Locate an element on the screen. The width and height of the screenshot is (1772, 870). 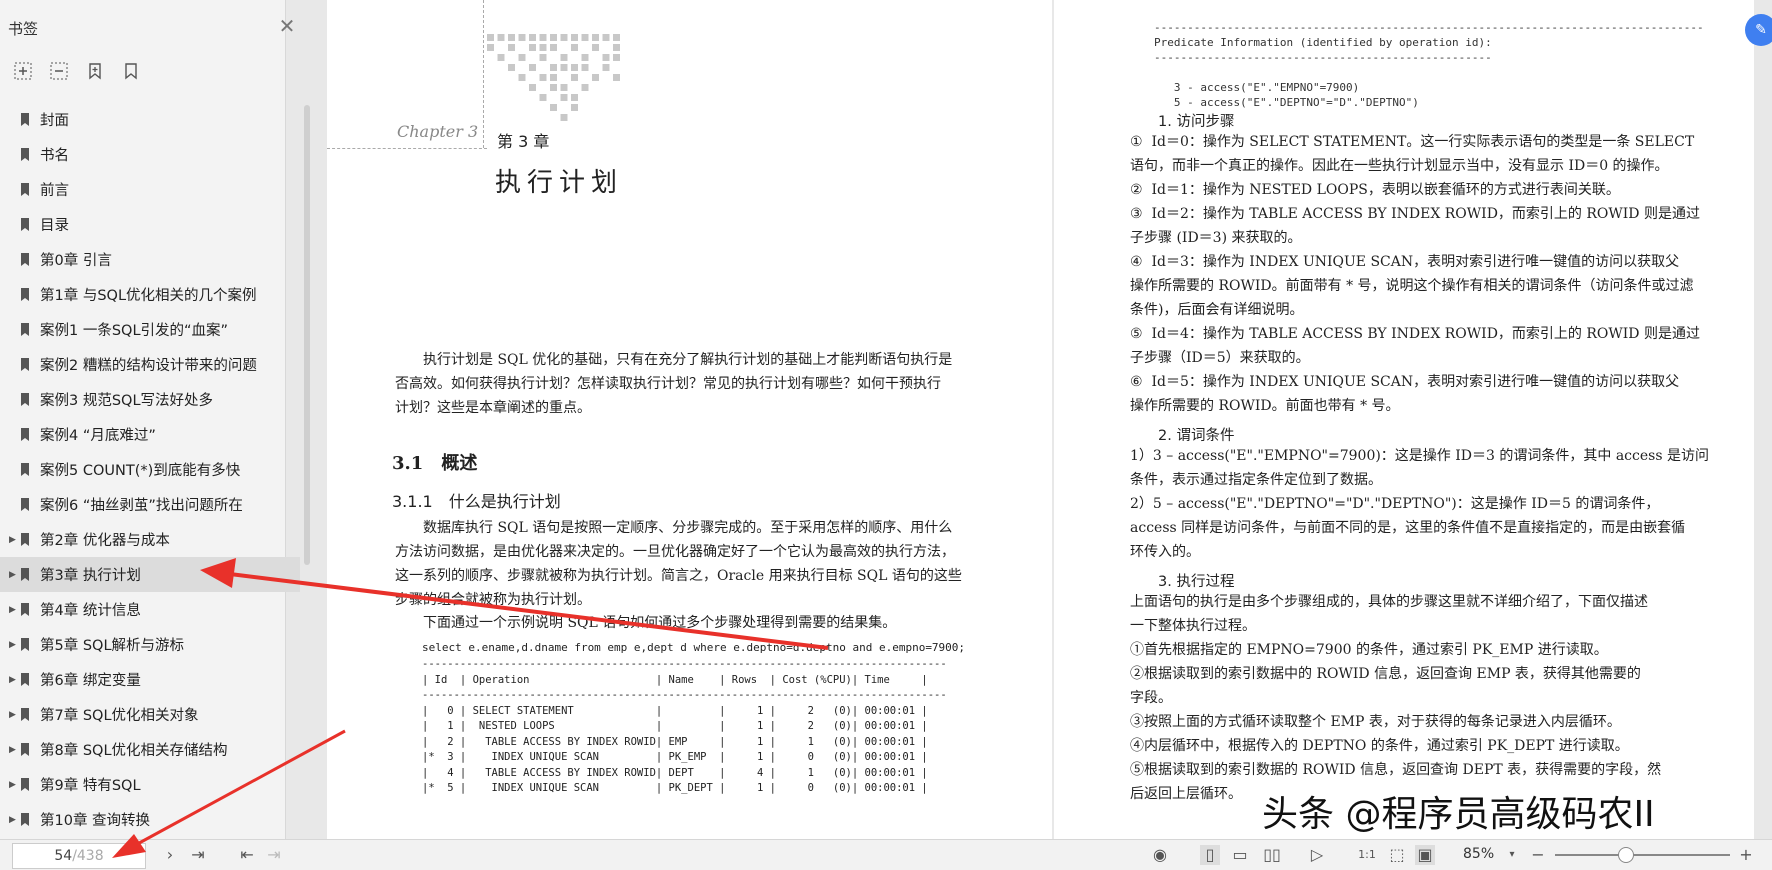
text-line: 计划？这些是本章阐述的重点。 is located at coordinates (493, 408).